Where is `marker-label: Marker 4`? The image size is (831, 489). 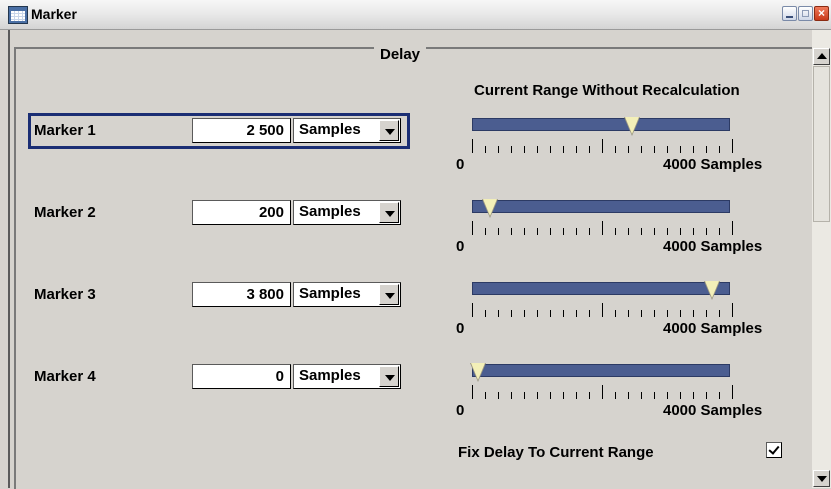
marker-label: Marker 4 is located at coordinates (65, 376).